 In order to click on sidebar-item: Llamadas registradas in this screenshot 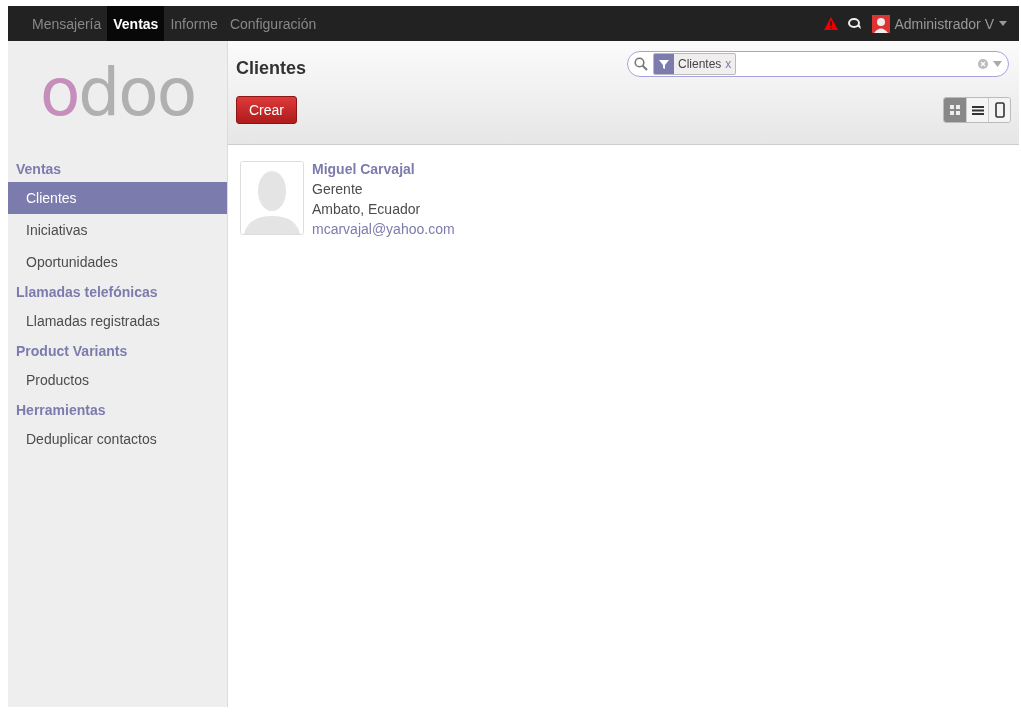, I will do `click(117, 321)`.